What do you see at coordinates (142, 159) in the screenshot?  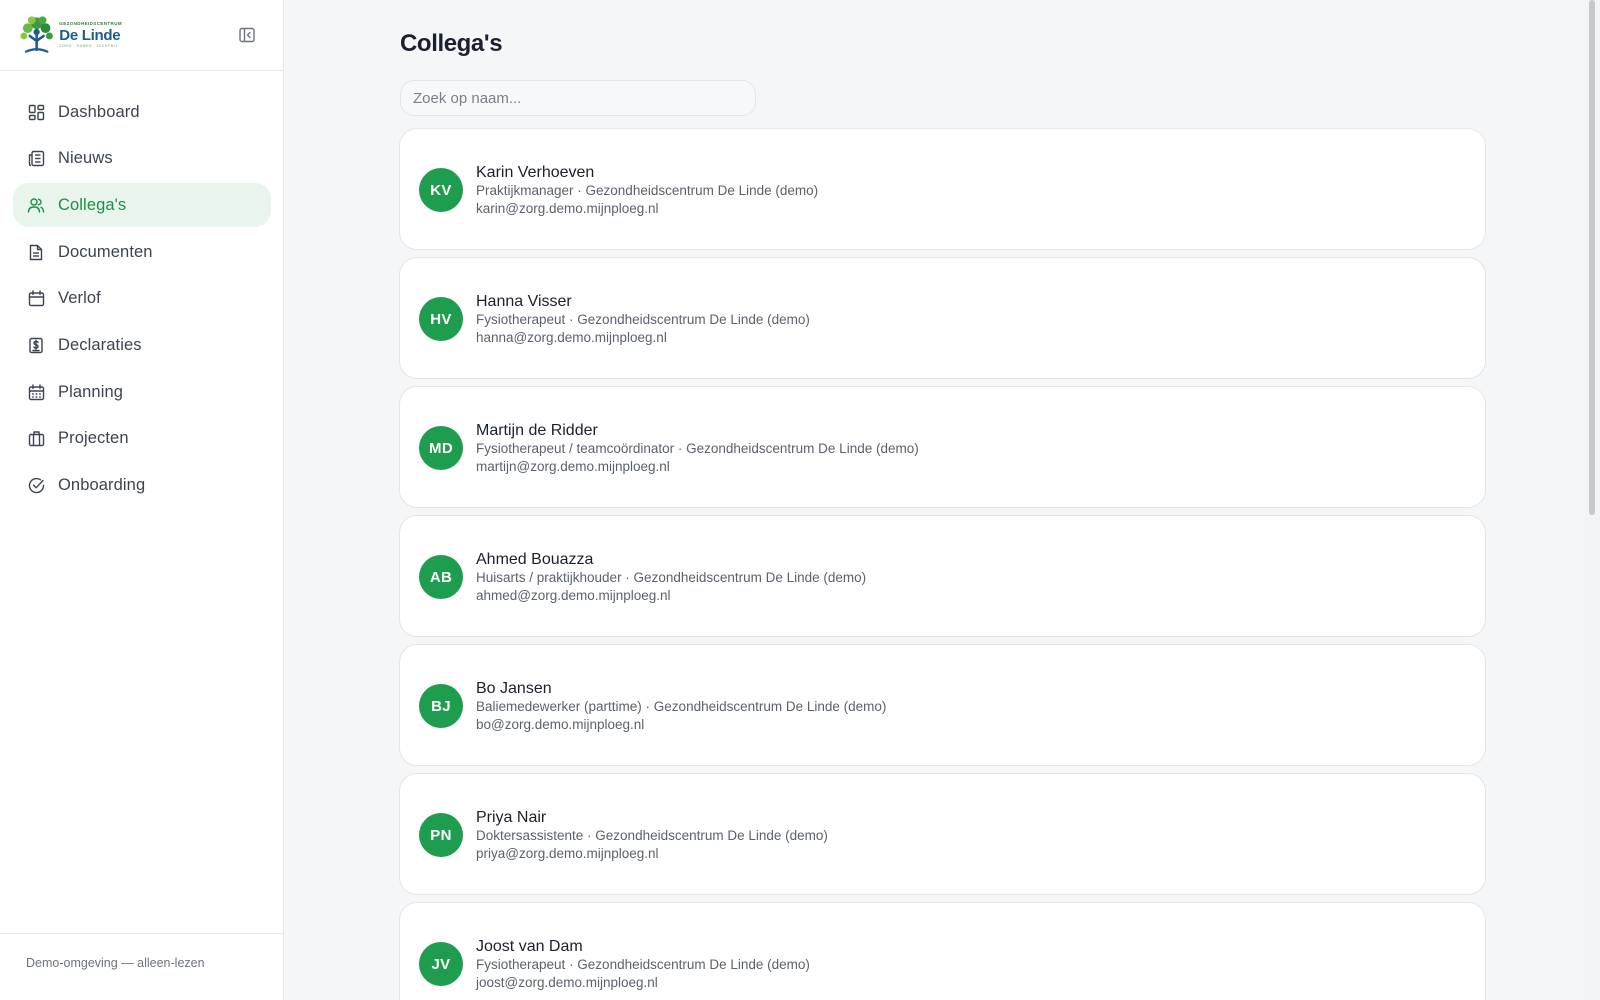 I see `sidebar-item-nieuws: Nieuws` at bounding box center [142, 159].